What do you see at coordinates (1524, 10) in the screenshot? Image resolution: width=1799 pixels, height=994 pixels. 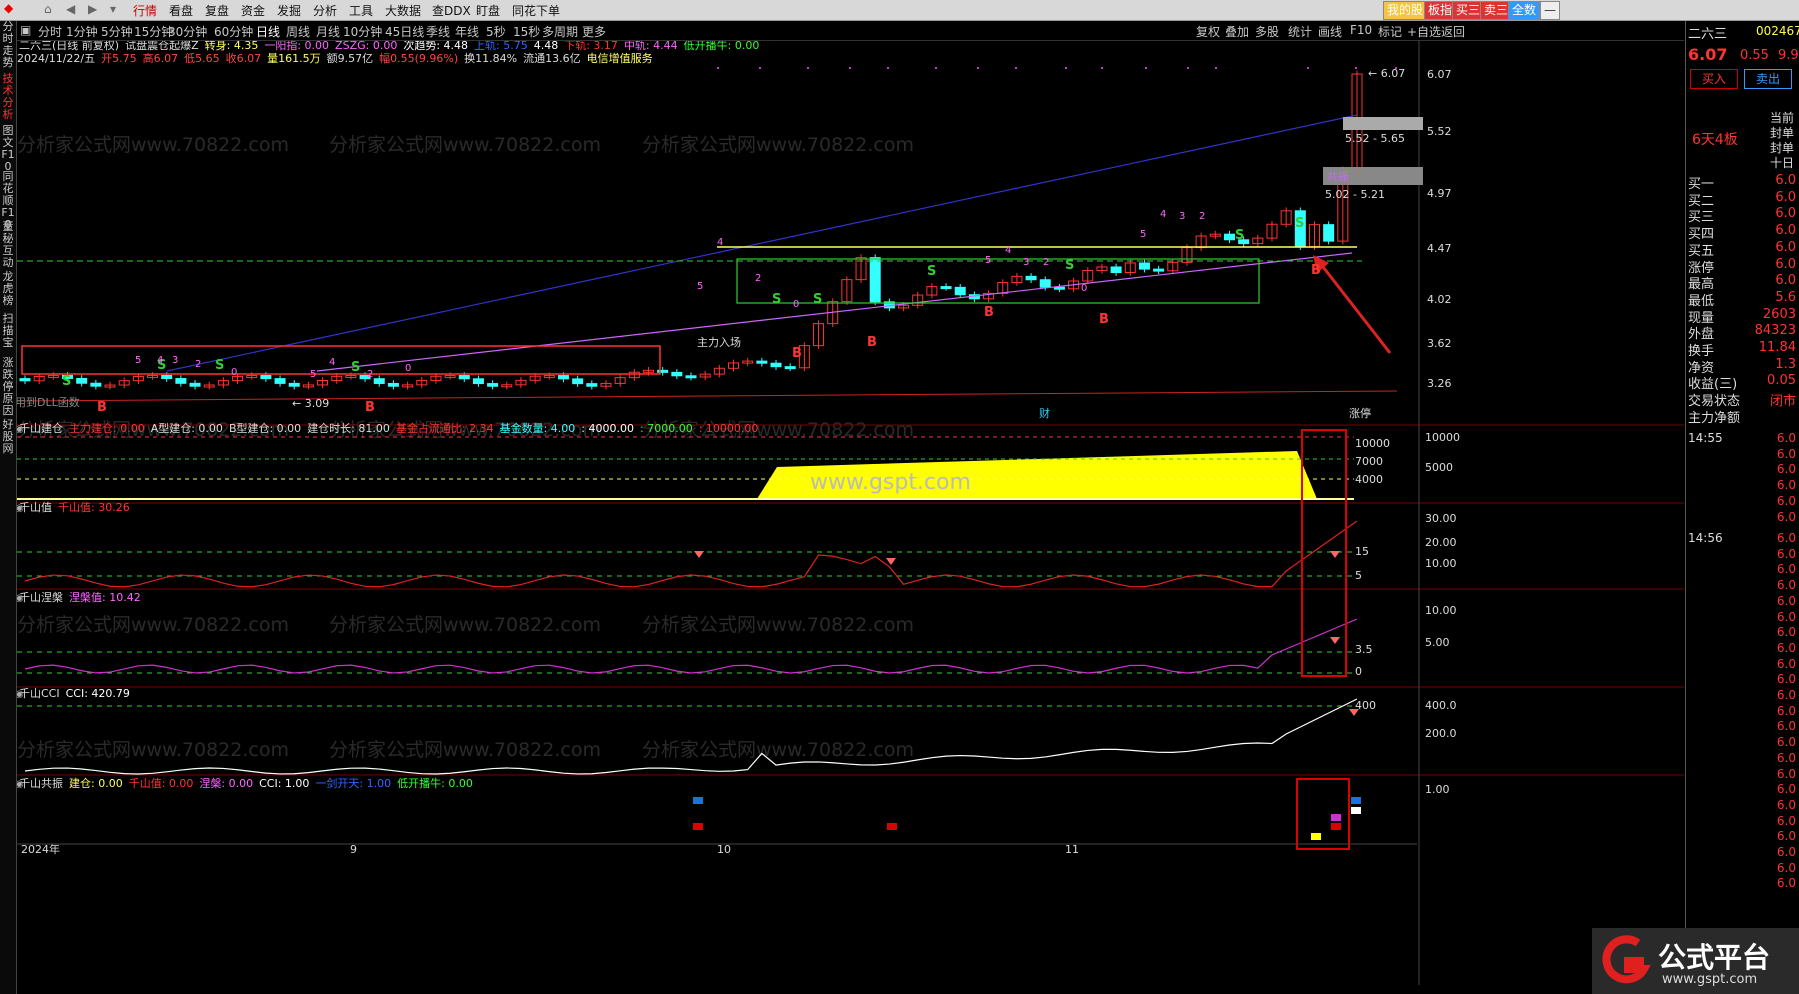 I see `toolbar-right-4: 全数` at bounding box center [1524, 10].